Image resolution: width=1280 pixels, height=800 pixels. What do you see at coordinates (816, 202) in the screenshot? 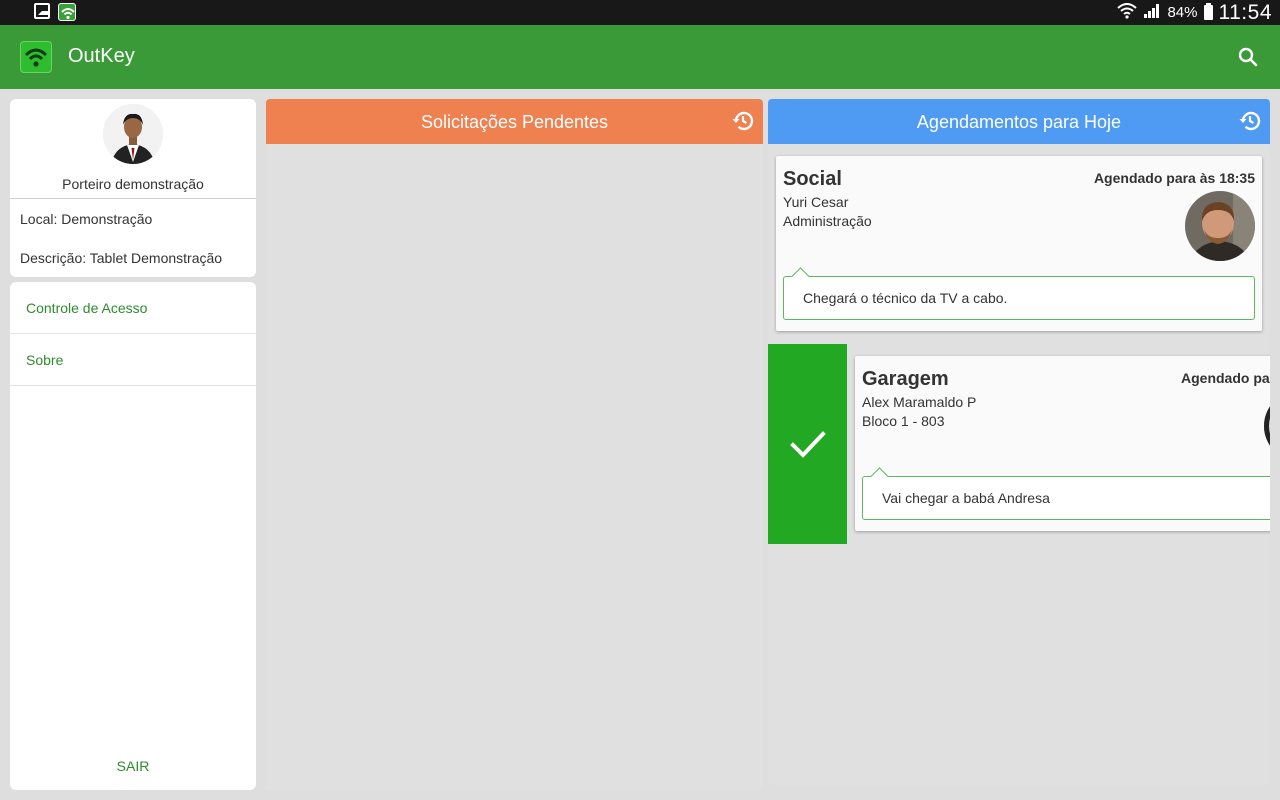
I see `visitor-name: Yuri Cesar` at bounding box center [816, 202].